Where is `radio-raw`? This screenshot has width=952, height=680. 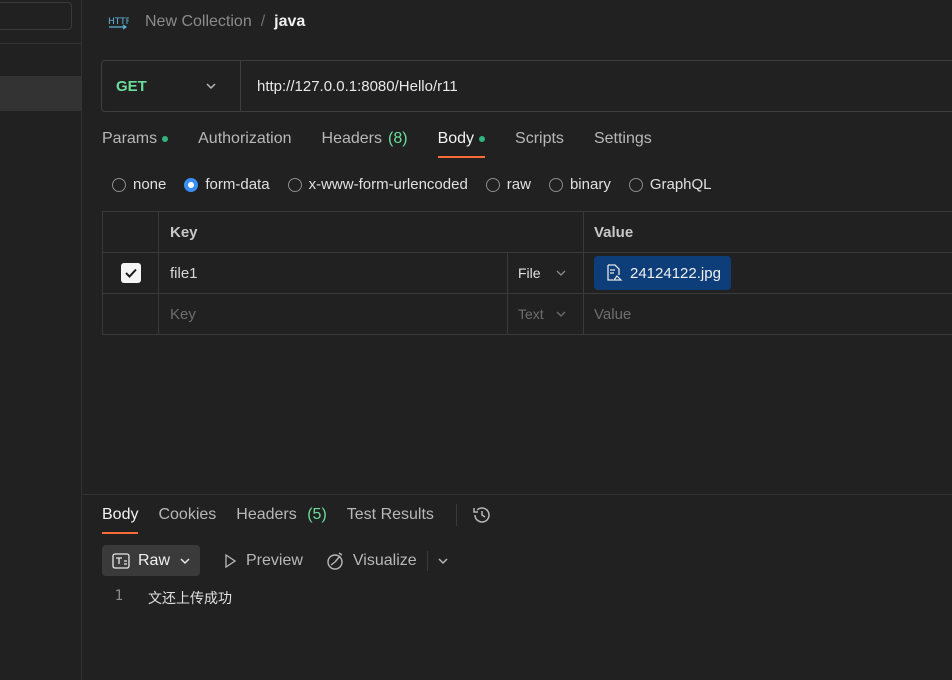
radio-raw is located at coordinates (492, 184).